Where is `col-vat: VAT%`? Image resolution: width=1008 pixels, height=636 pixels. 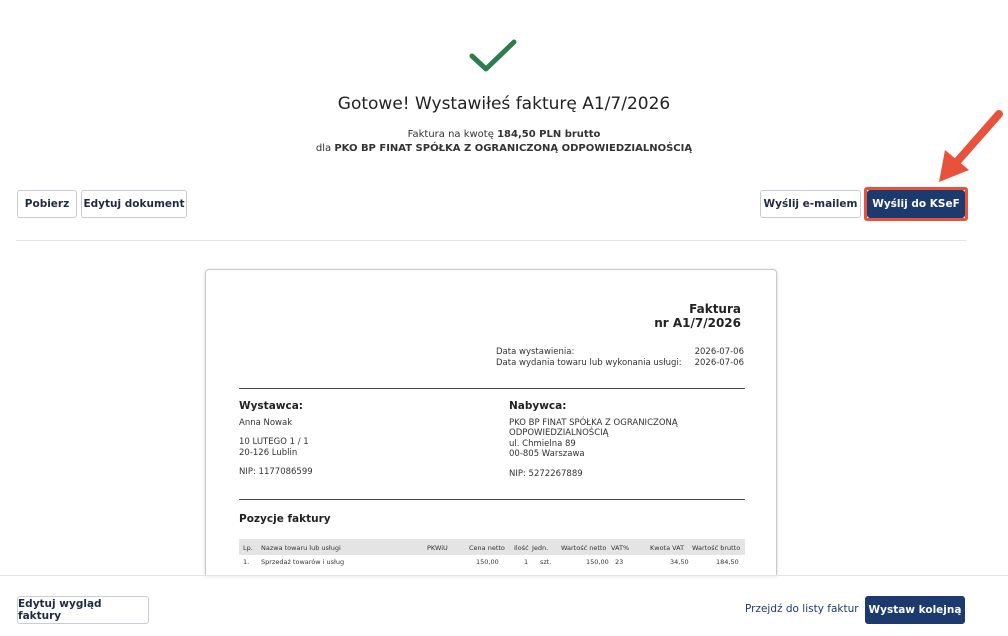 col-vat: VAT% is located at coordinates (620, 548).